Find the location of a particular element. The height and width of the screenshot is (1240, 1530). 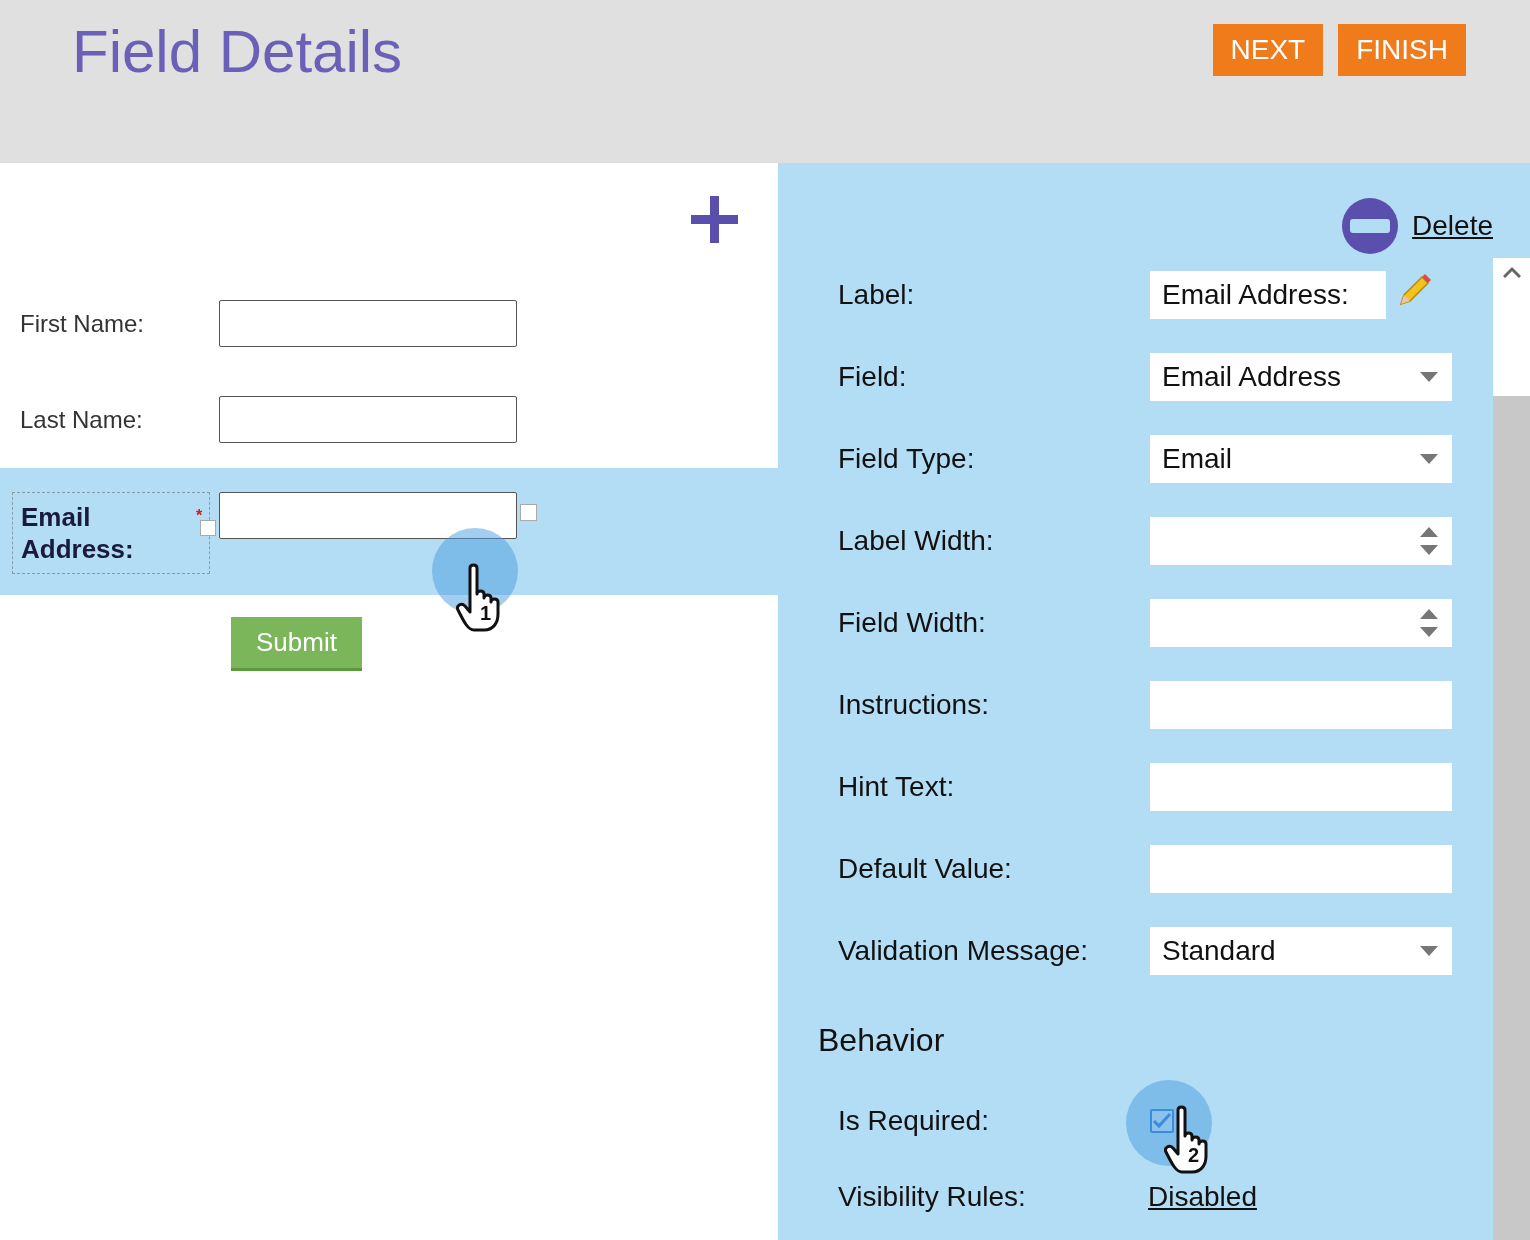

visibility-rules-link: Disabled is located at coordinates (1202, 1197).